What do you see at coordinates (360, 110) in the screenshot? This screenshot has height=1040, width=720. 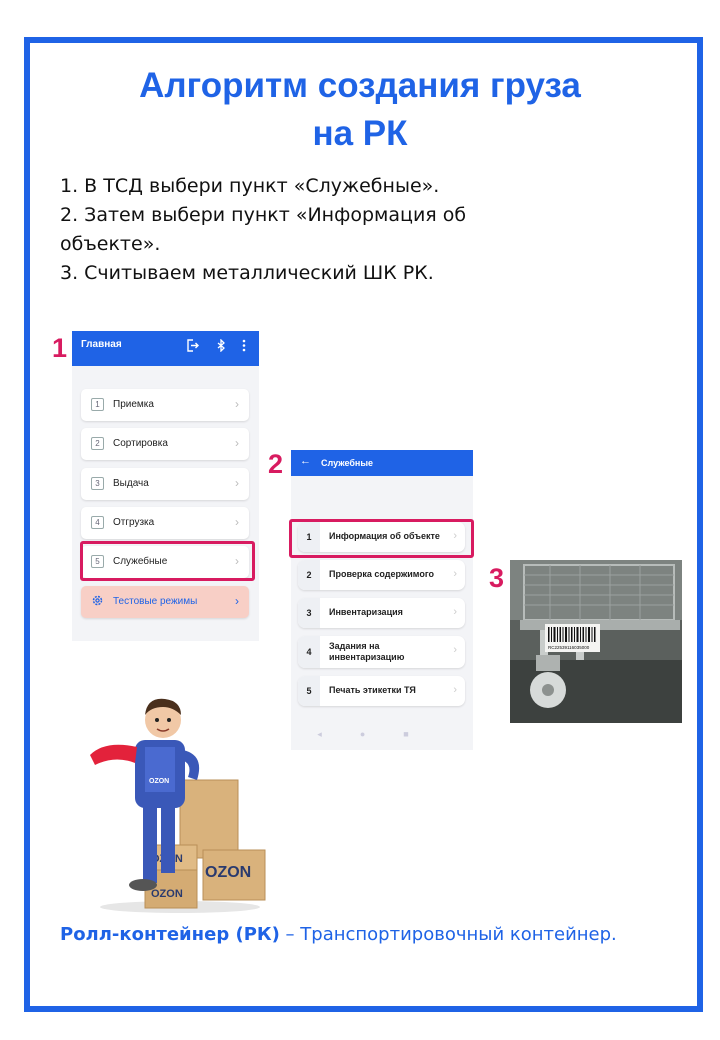 I see `page-title: Алгоритм создания груза на РК` at bounding box center [360, 110].